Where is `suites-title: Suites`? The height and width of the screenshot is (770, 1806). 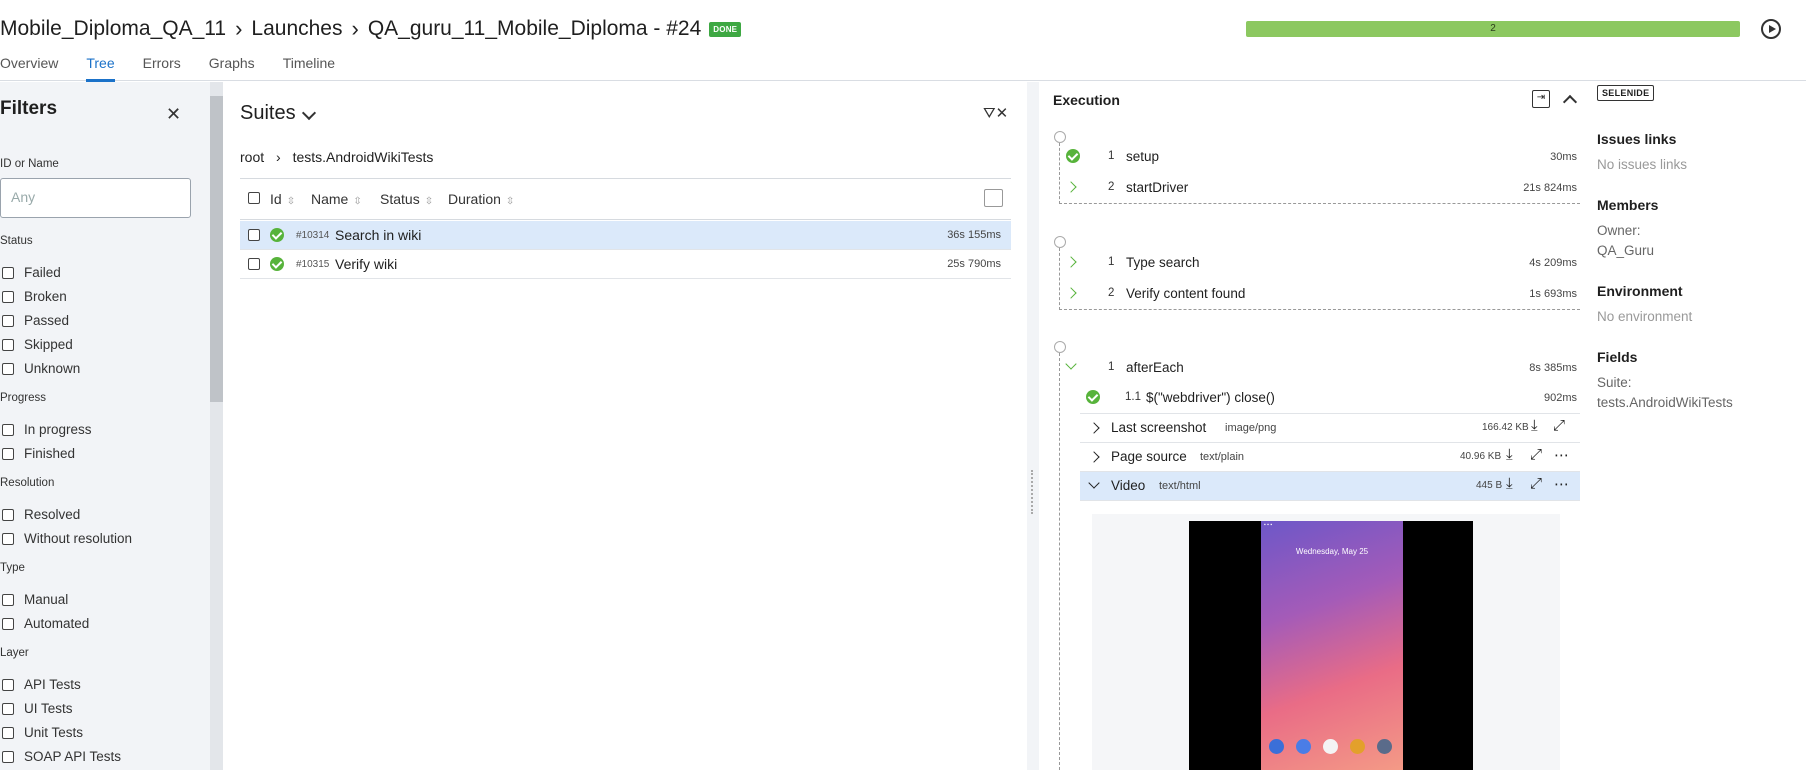
suites-title: Suites is located at coordinates (268, 113).